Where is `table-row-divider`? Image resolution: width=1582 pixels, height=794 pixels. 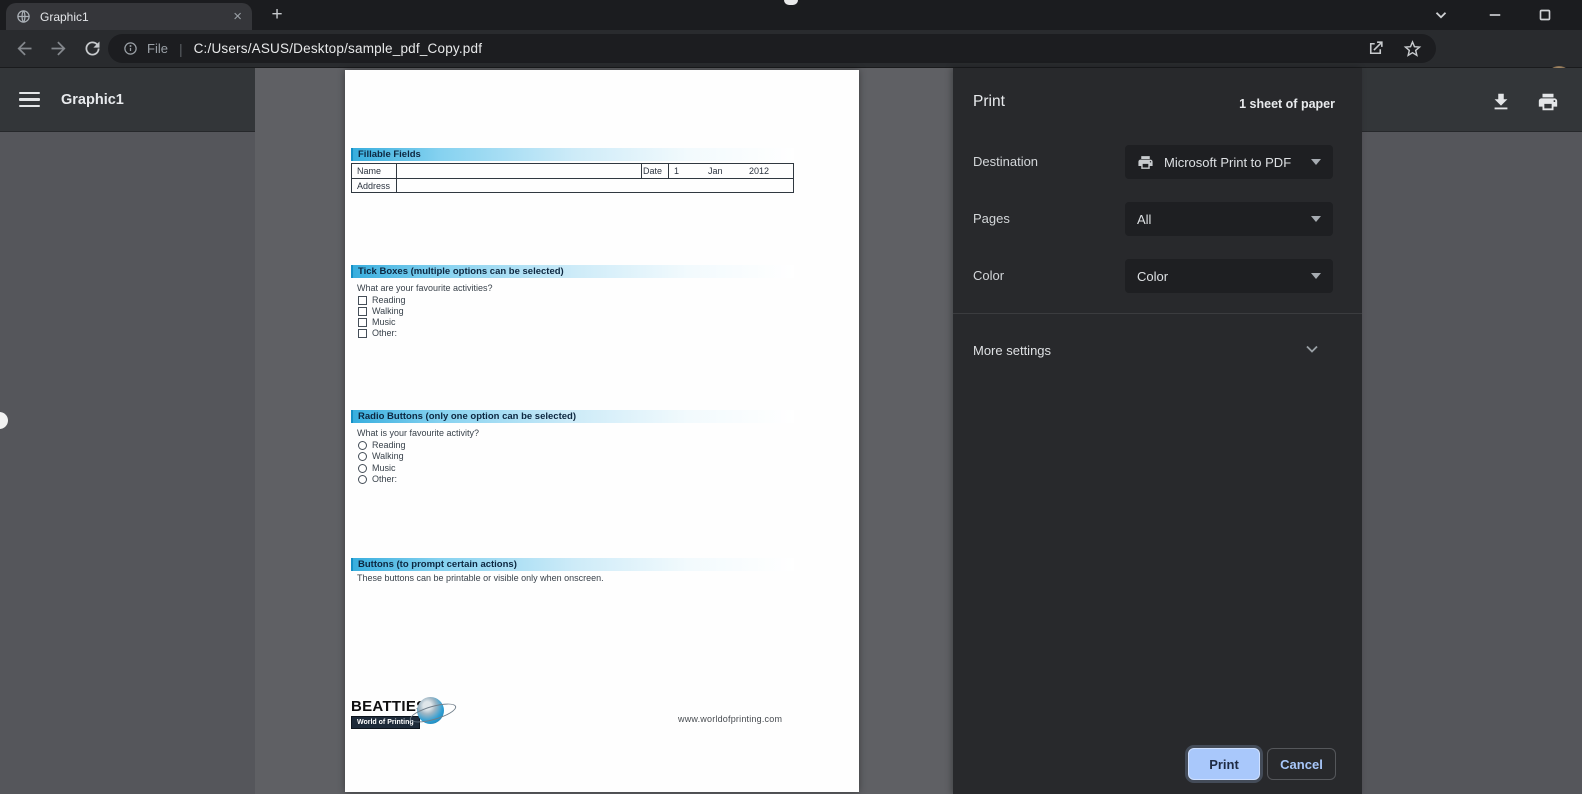 table-row-divider is located at coordinates (572, 178).